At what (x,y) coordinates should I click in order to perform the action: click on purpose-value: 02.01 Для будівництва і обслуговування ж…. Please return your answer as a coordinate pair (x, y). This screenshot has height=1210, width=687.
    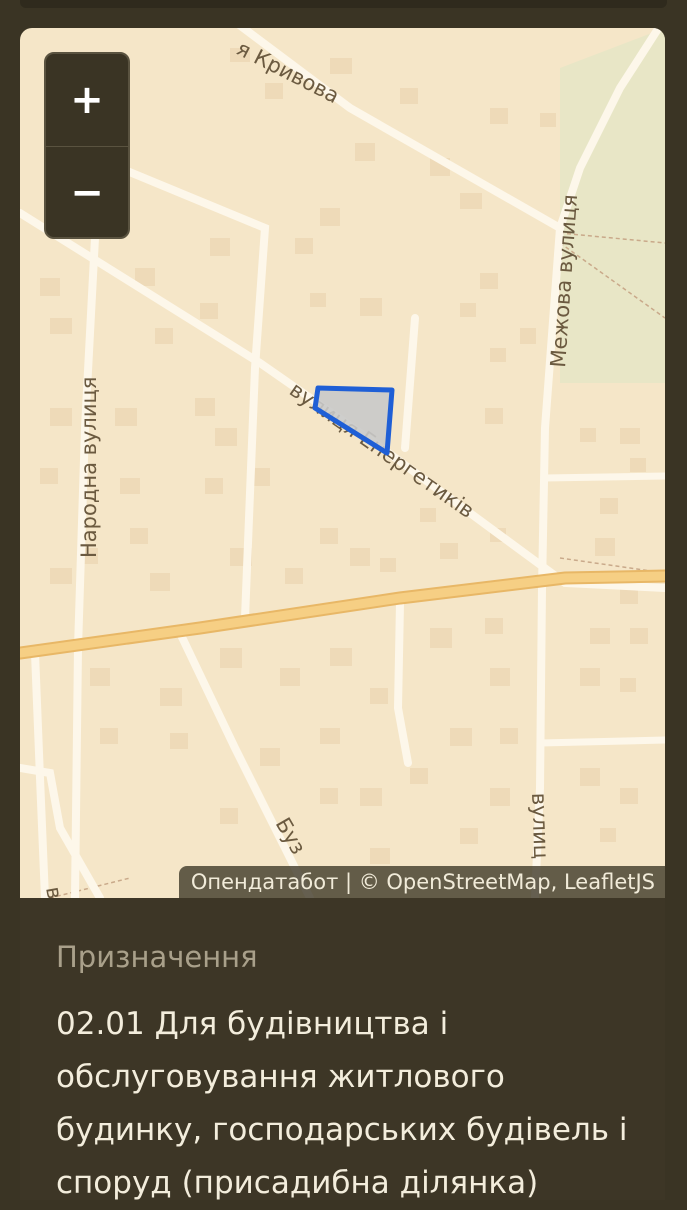
    Looking at the image, I should click on (342, 1103).